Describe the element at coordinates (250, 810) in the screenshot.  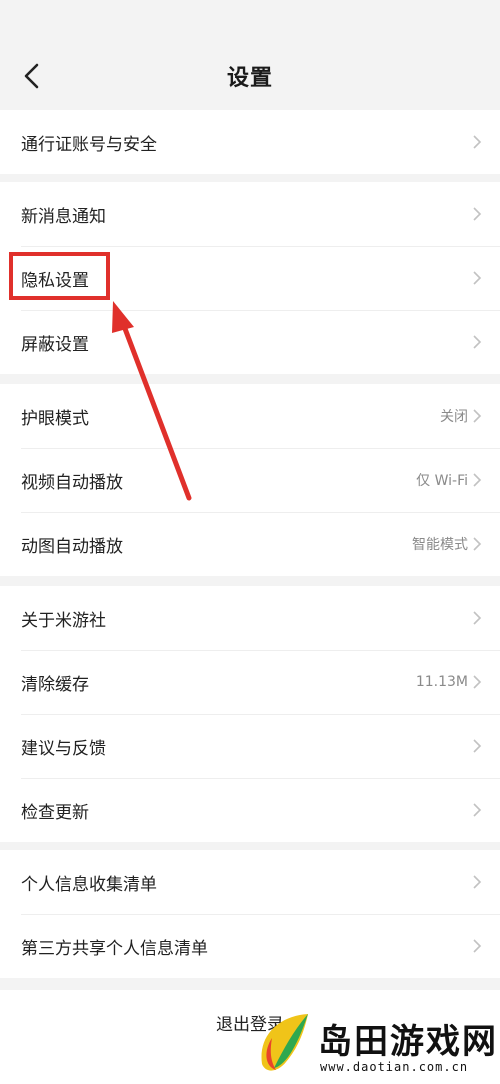
I see `settings-item-check-update: 检查更新` at that location.